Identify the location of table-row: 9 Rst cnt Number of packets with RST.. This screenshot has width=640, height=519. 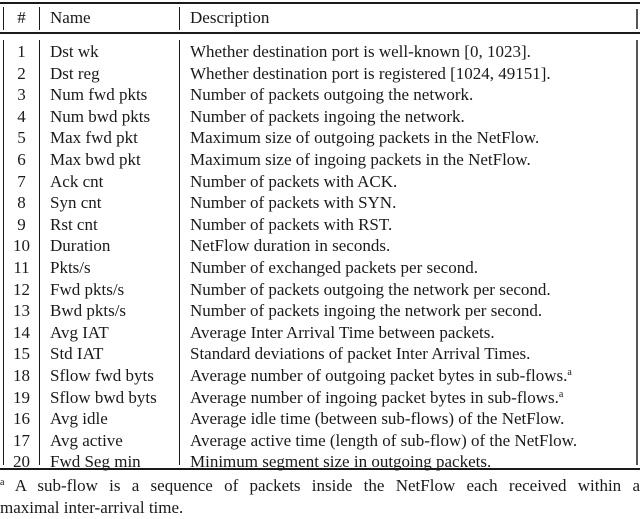
(320, 226).